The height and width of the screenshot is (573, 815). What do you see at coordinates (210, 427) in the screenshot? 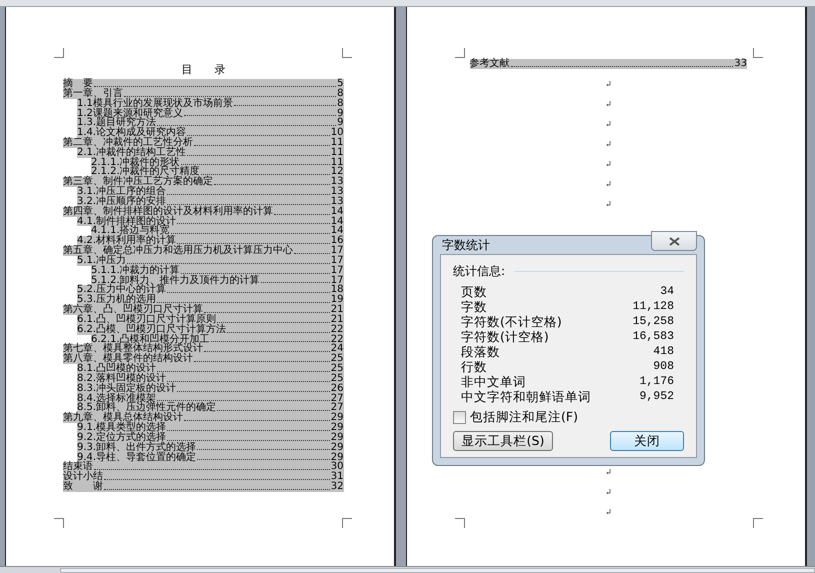
I see `toc-entry: 9.1.模具类型的选择 29` at bounding box center [210, 427].